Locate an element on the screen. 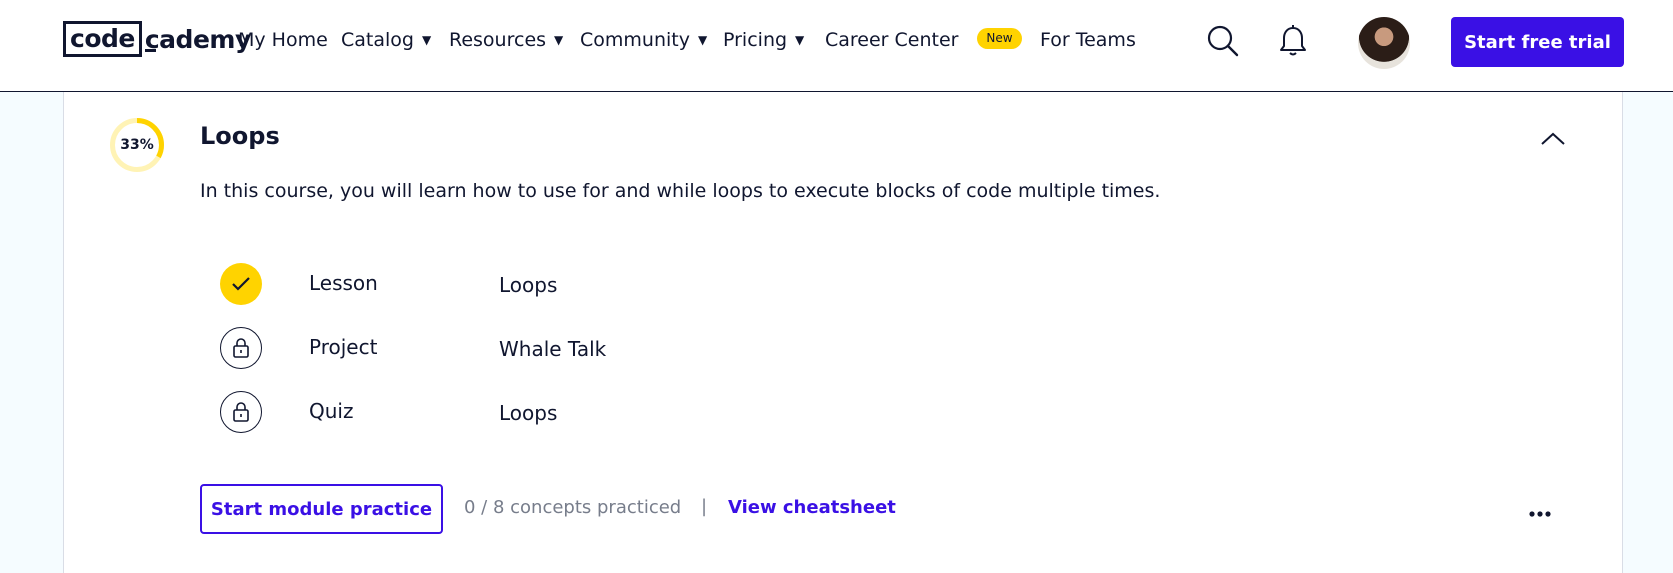 This screenshot has width=1673, height=573. logo-cademy: cademy is located at coordinates (196, 39).